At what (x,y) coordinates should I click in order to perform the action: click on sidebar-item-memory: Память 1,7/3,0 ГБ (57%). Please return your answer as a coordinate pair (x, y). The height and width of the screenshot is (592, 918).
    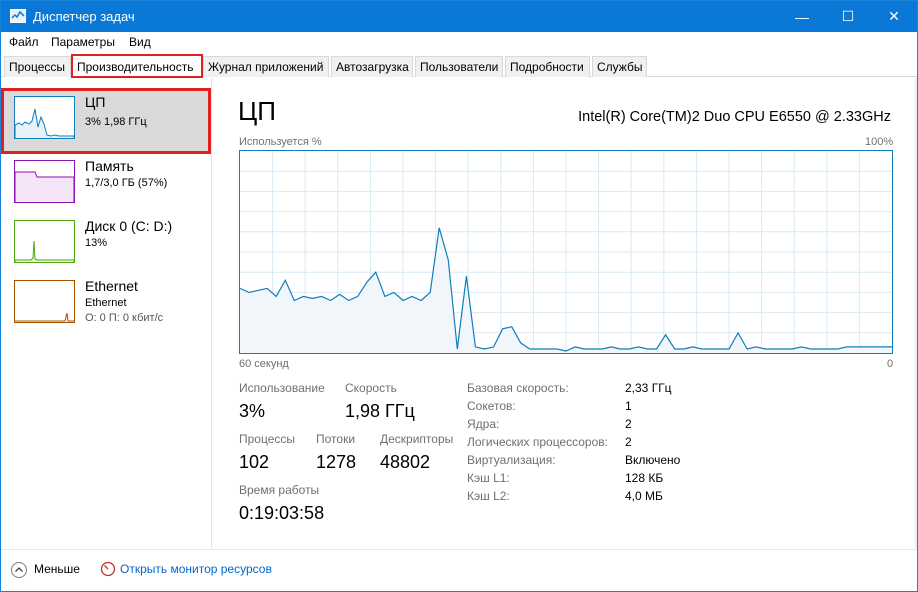
    Looking at the image, I should click on (106, 182).